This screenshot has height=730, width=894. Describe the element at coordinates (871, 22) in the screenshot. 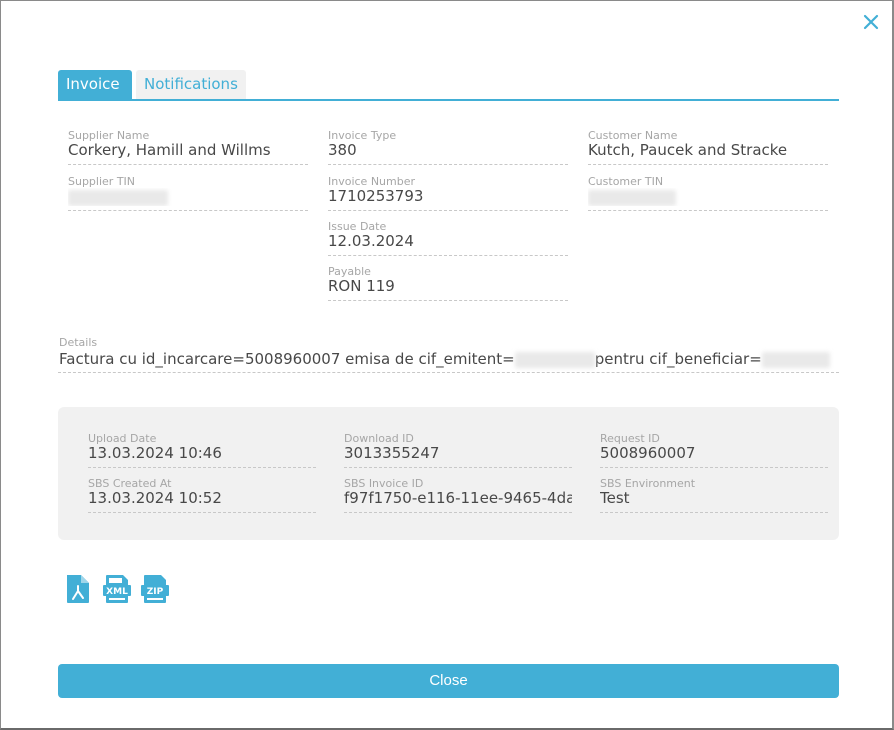

I see `close-x-icon` at that location.